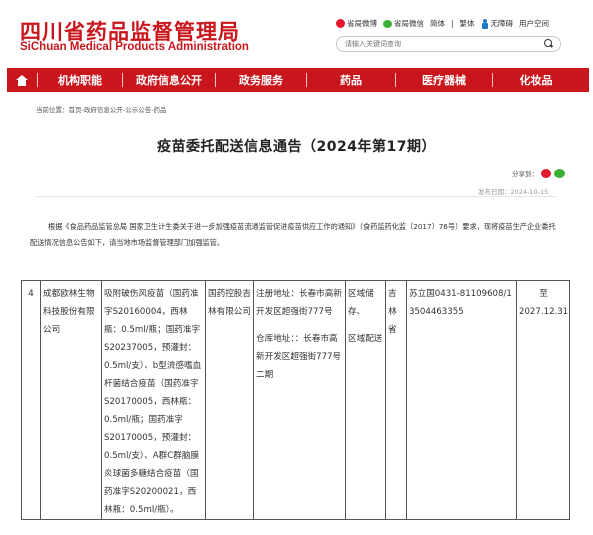  Describe the element at coordinates (548, 43) in the screenshot. I see `search-icon` at that location.